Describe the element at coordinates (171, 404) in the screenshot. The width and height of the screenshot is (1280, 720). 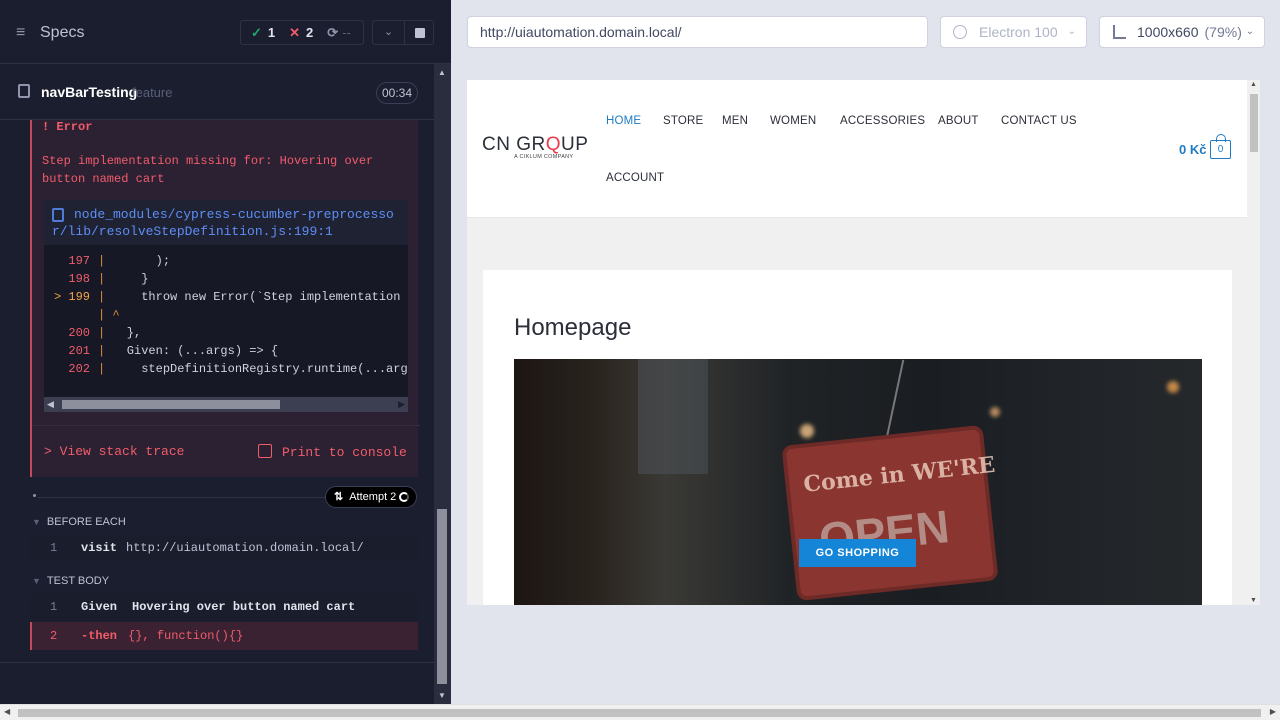
I see `code-scrollbar-thumb` at that location.